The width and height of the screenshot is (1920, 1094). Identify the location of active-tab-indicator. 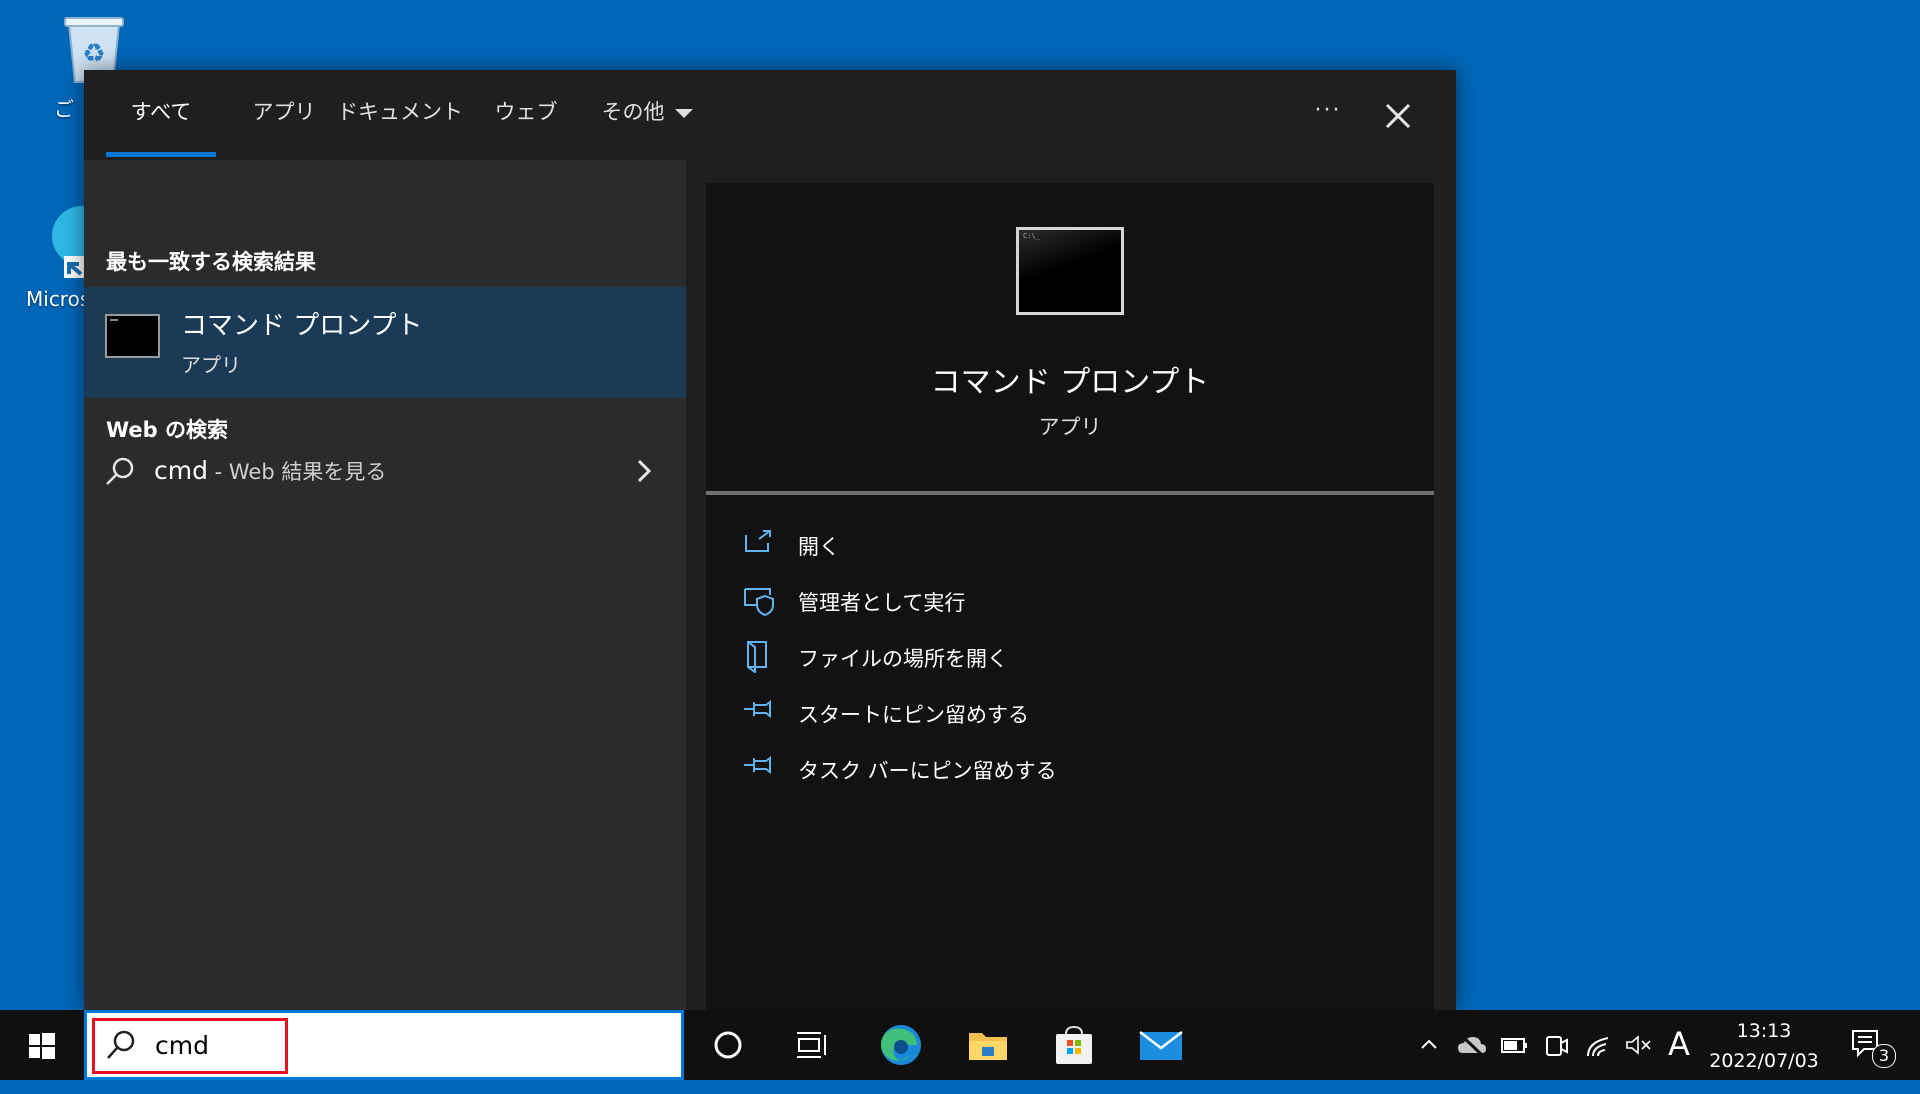
(161, 154).